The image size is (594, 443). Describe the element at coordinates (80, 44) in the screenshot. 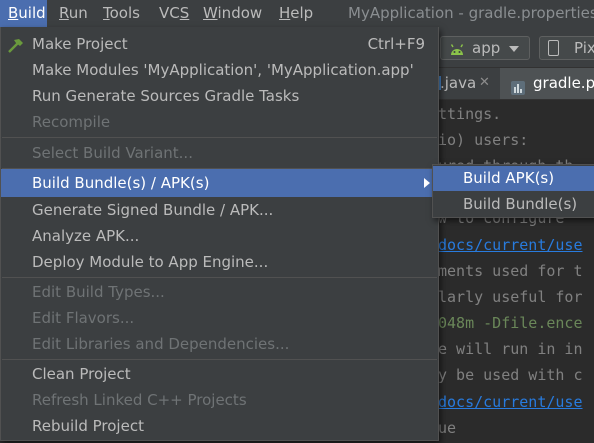

I see `menu-item-label: Make Project` at that location.